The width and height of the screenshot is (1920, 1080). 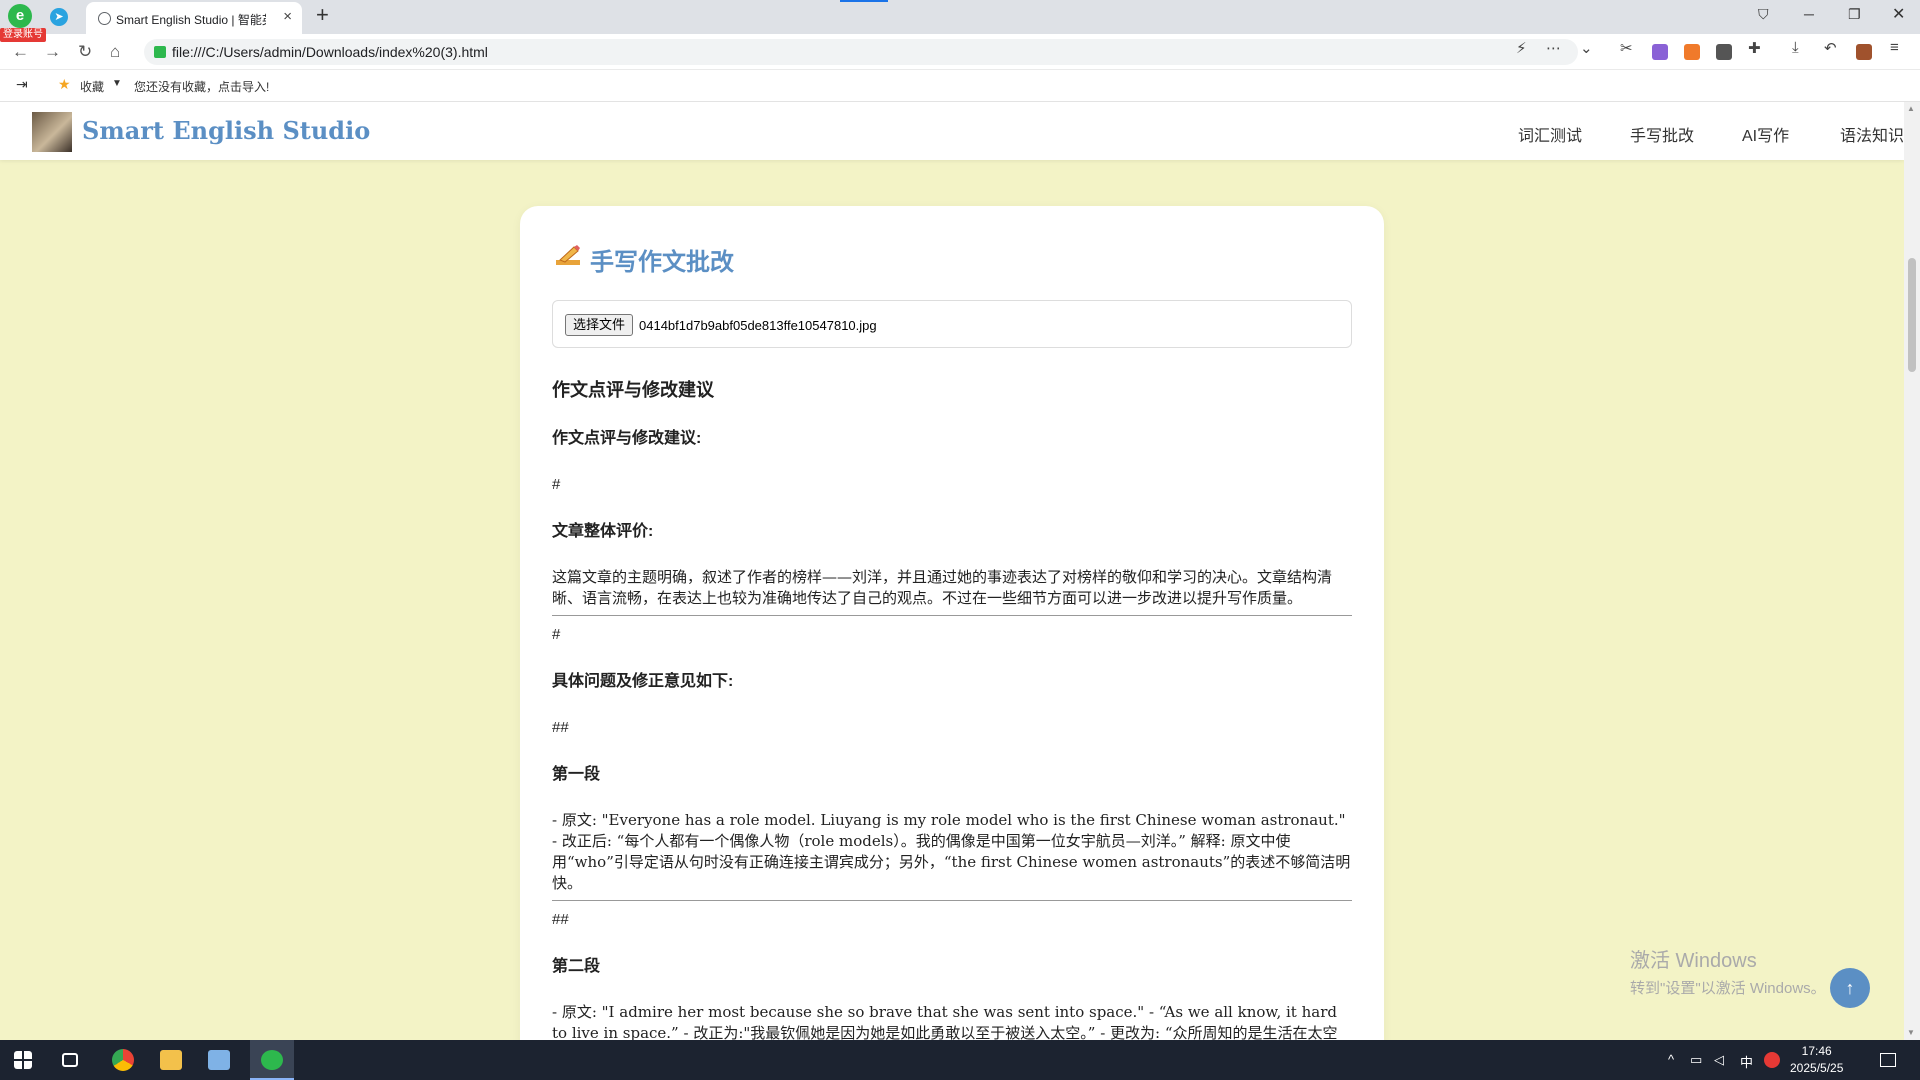 I want to click on taskbar-browser-active, so click(x=272, y=1060).